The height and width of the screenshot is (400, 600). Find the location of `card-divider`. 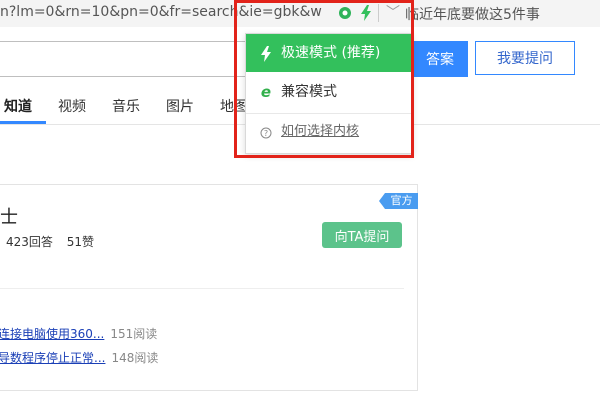

card-divider is located at coordinates (202, 288).